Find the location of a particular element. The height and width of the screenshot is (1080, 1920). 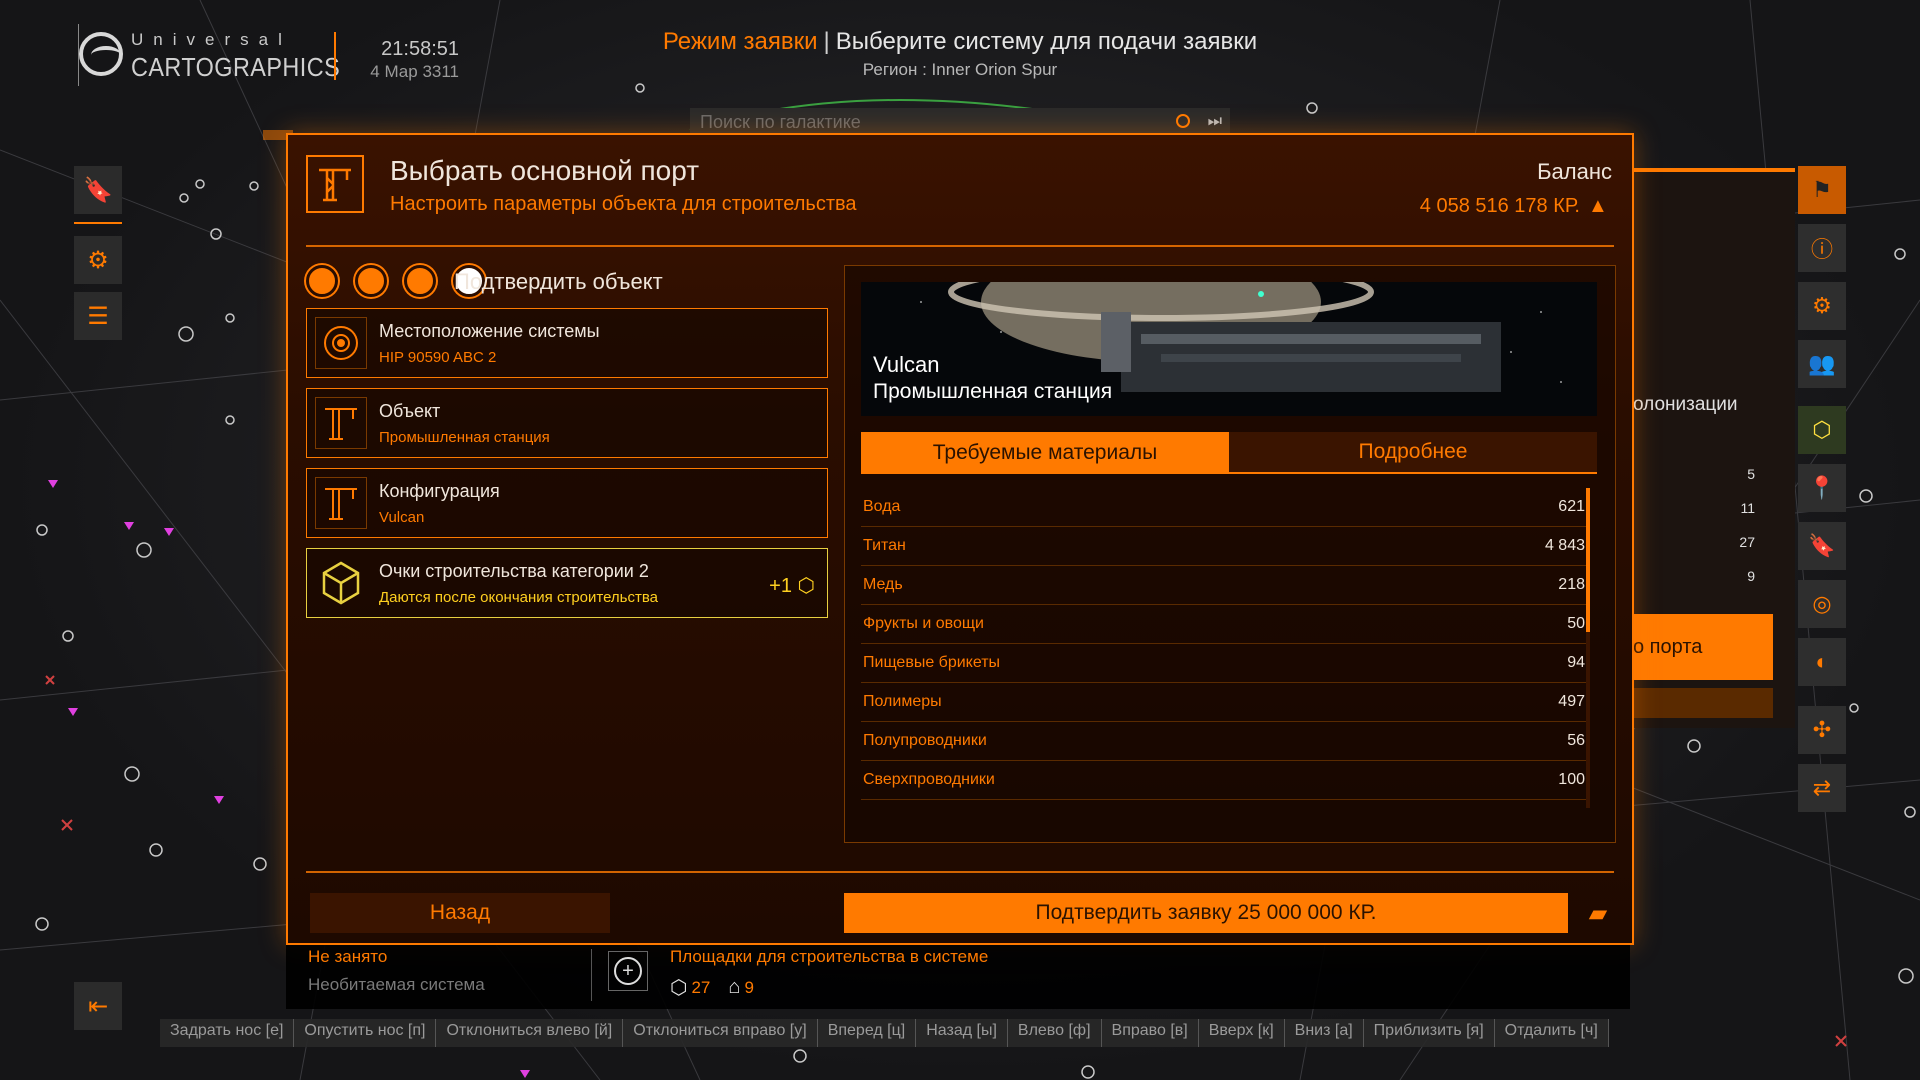

info-divider is located at coordinates (591, 975).